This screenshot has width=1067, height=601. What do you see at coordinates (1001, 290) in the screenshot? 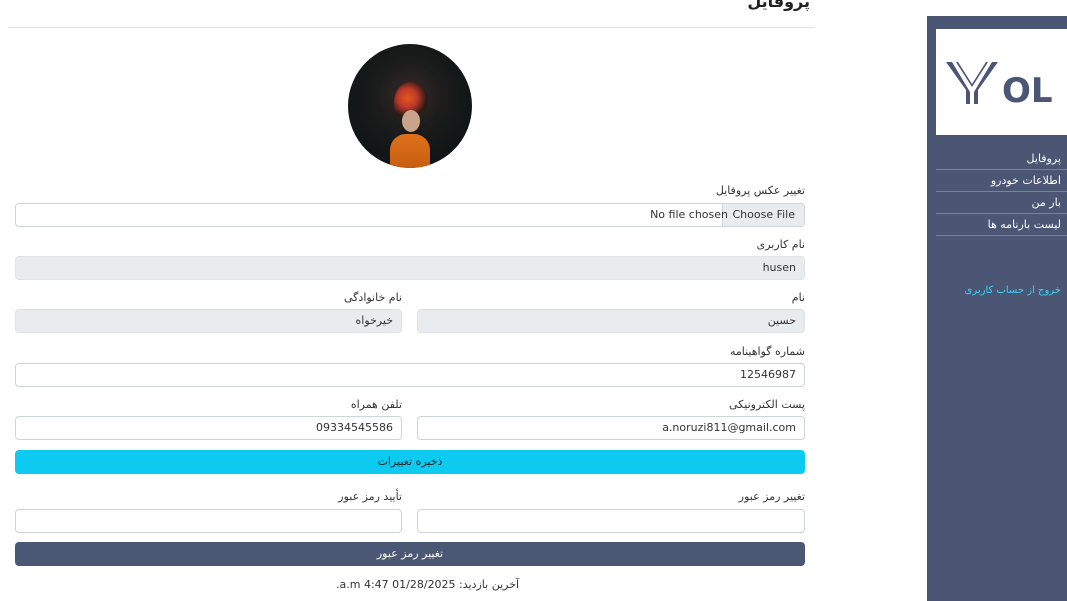
I see `logout-link: خروج از حساب کاربری` at bounding box center [1001, 290].